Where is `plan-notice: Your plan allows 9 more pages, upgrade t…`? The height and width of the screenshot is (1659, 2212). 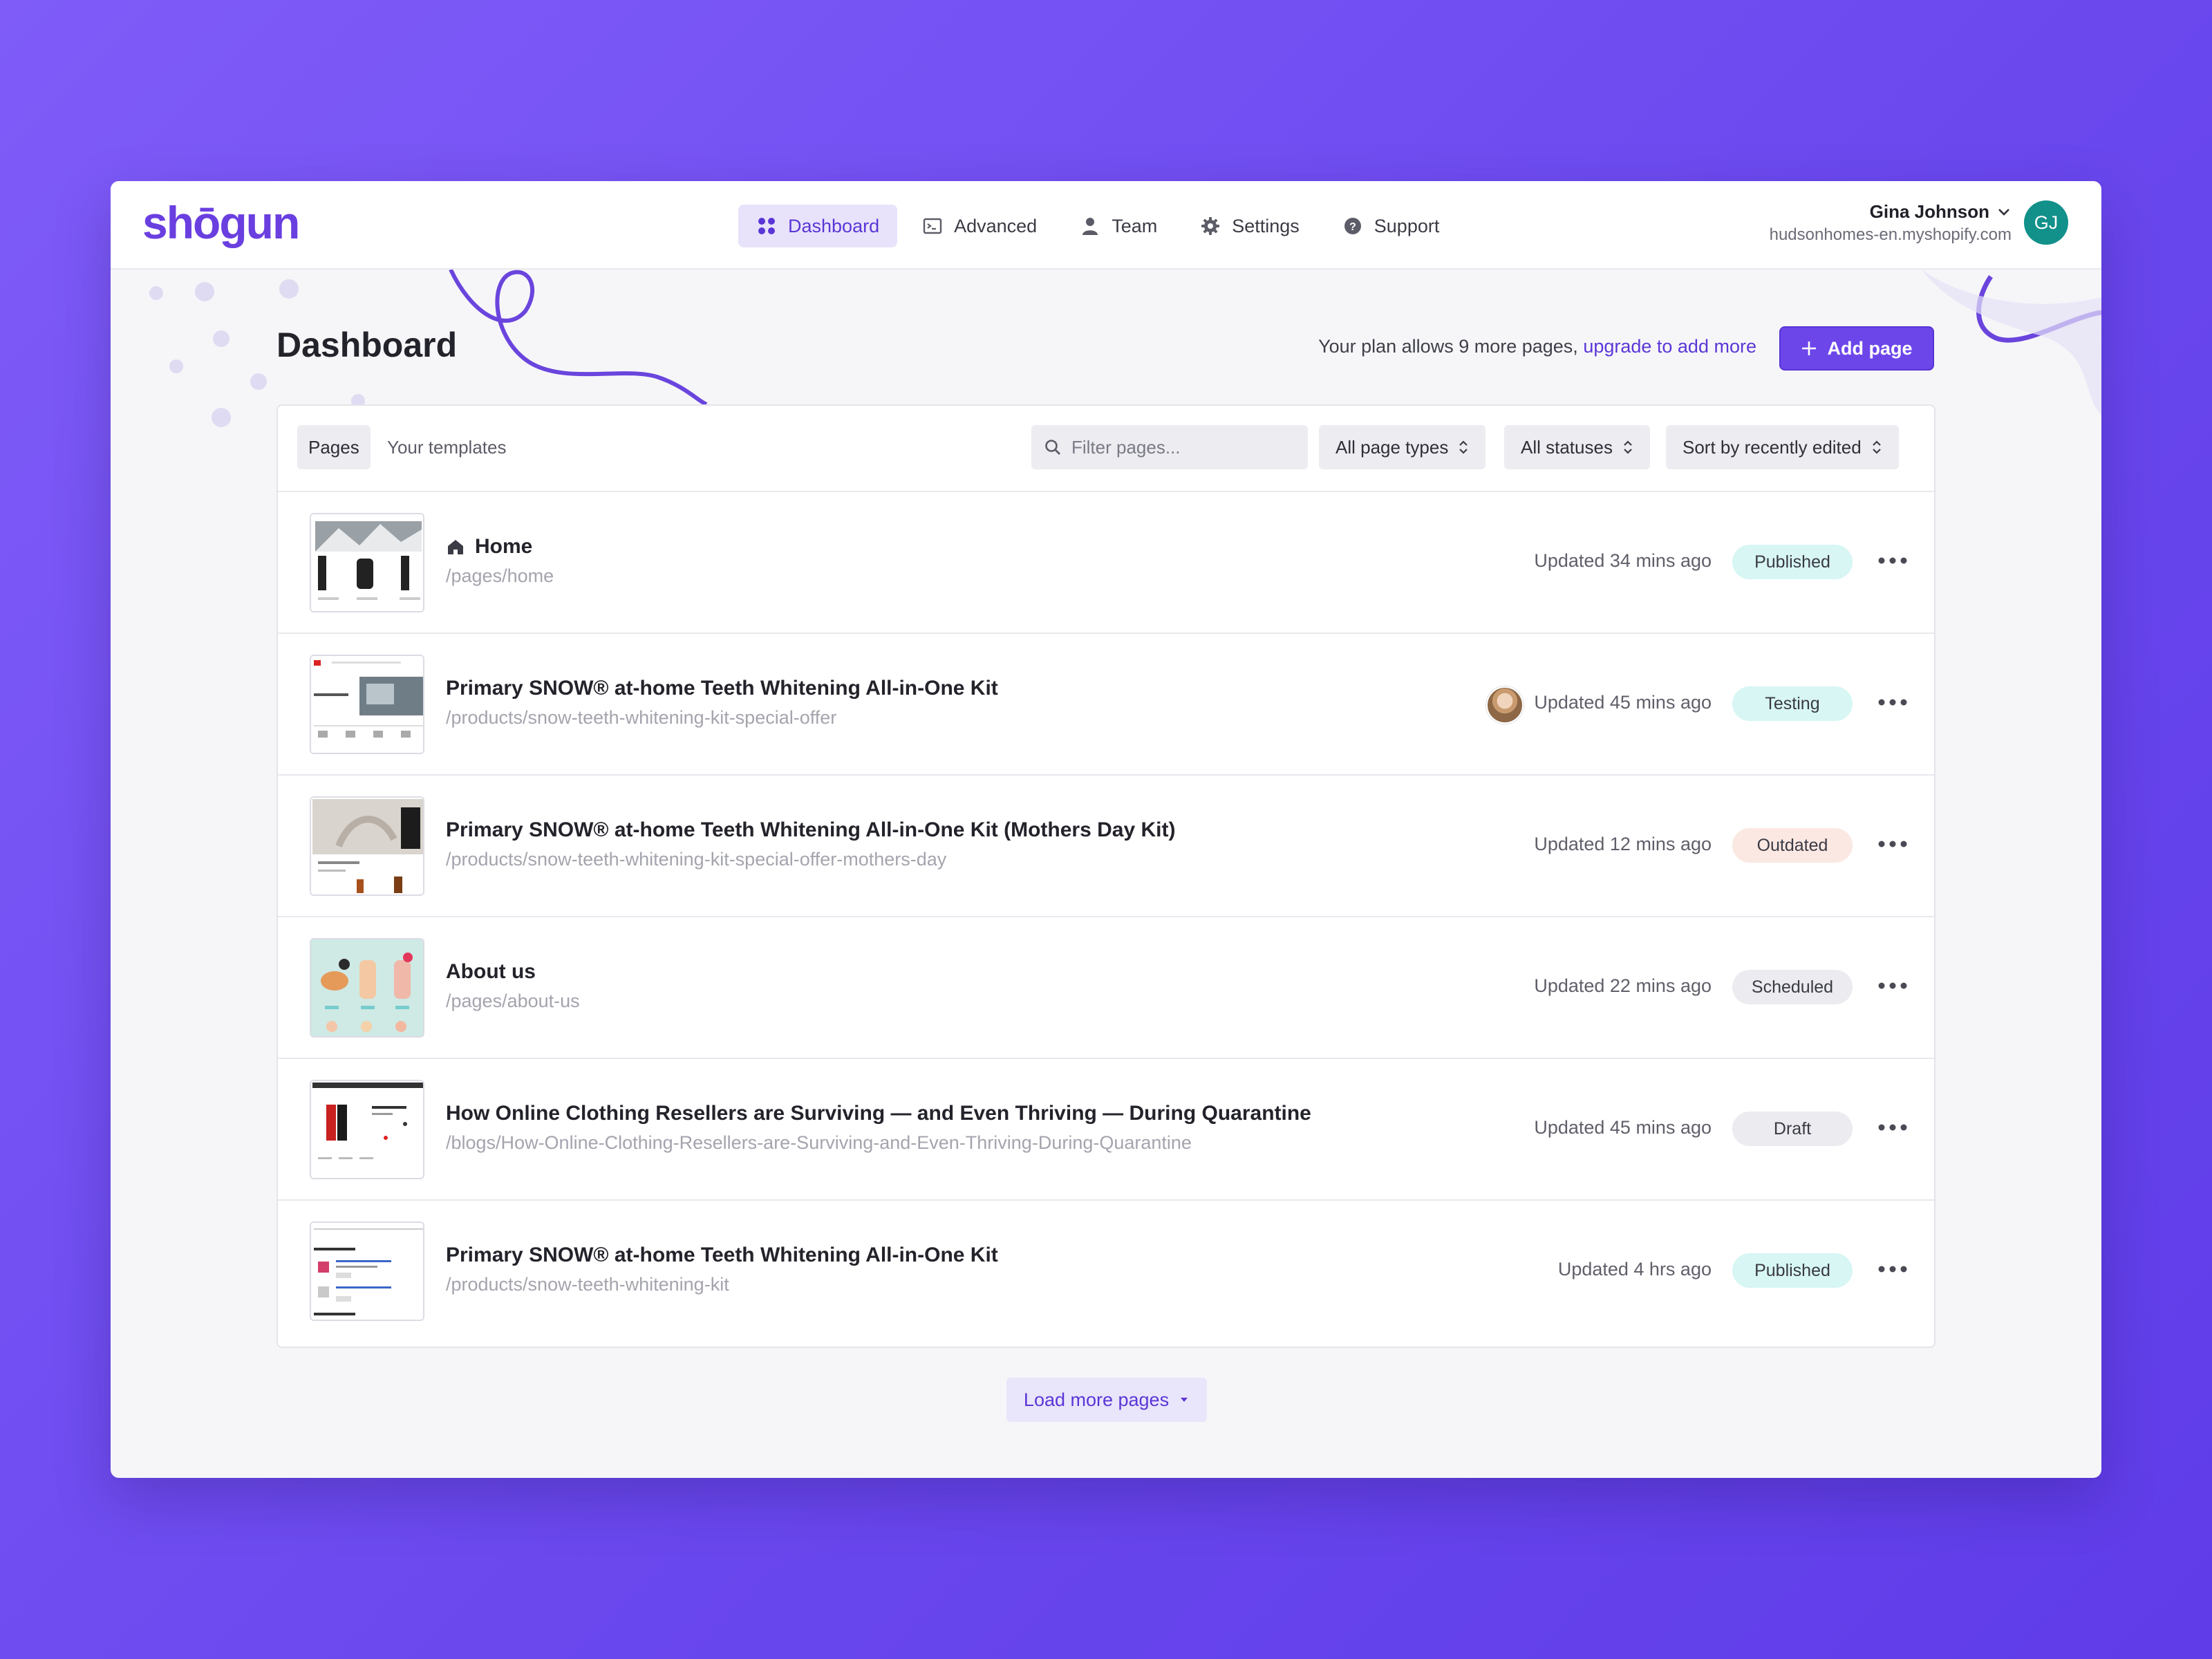 plan-notice: Your plan allows 9 more pages, upgrade t… is located at coordinates (1537, 347).